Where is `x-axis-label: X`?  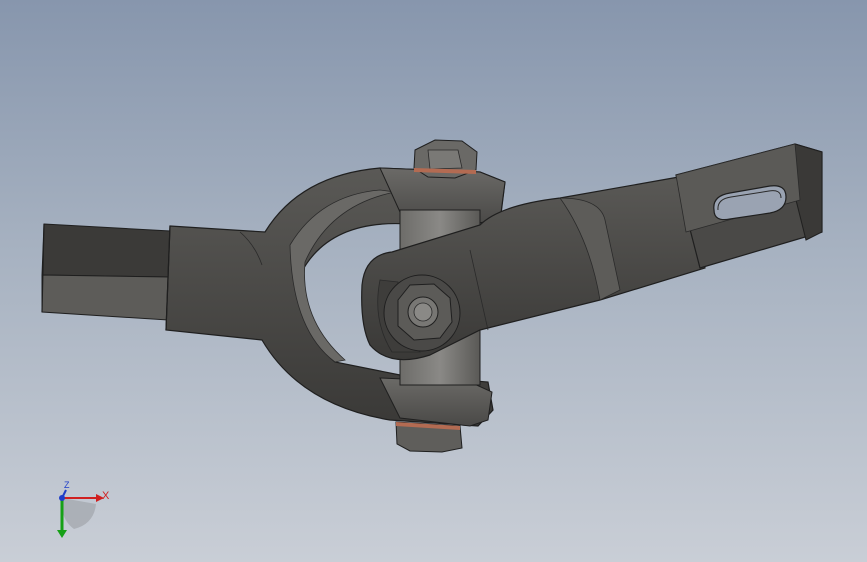 x-axis-label: X is located at coordinates (106, 496).